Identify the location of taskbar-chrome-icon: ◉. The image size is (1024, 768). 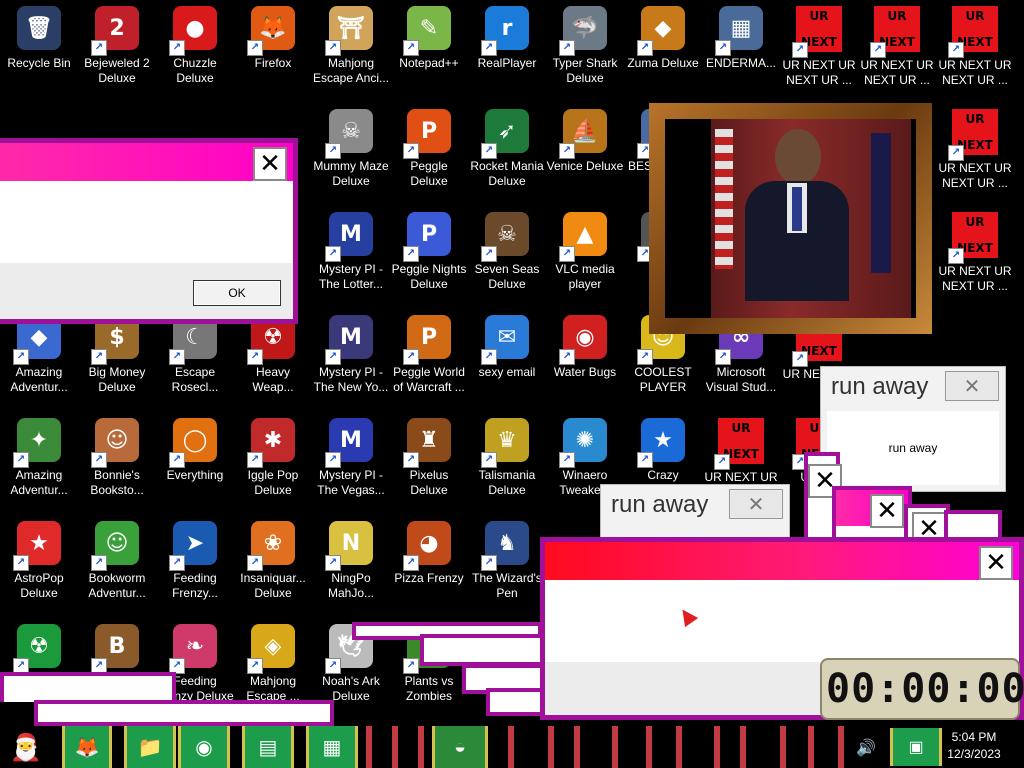
(204, 747).